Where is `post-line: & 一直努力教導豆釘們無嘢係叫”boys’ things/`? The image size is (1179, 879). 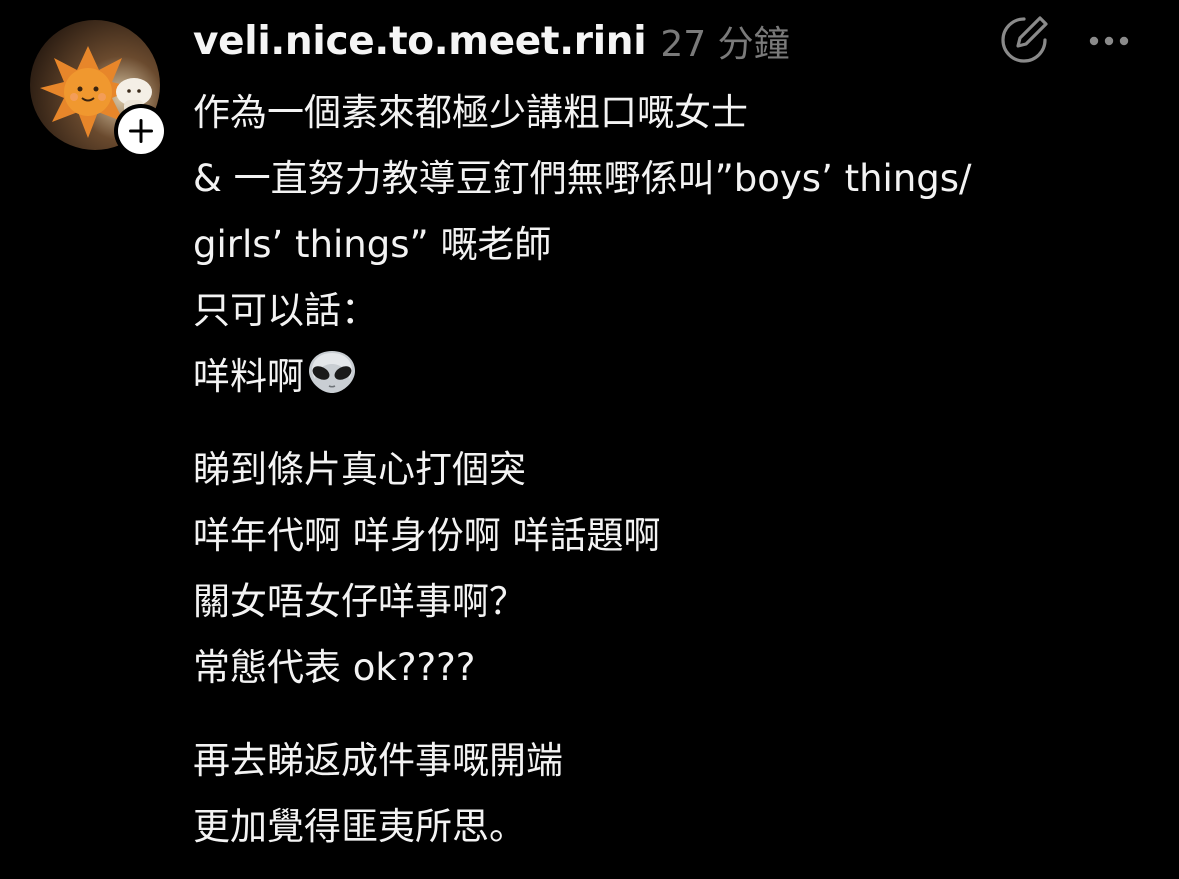
post-line: & 一直努力教導豆釘們無嘢係叫”boys’ things/ is located at coordinates (582, 178).